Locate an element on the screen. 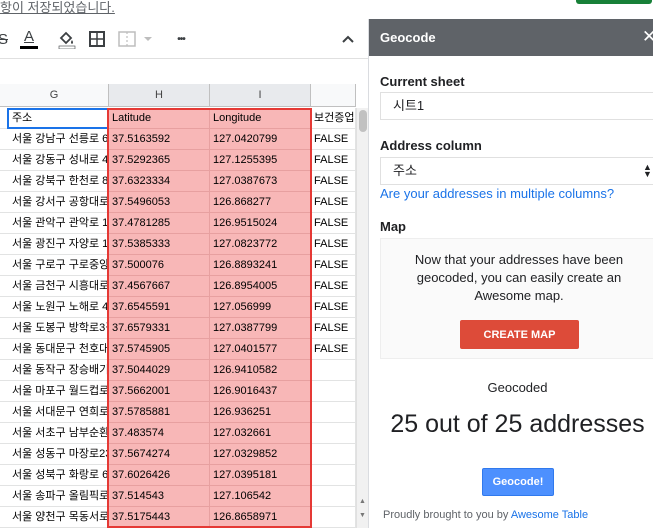  table-cell: 서울 송파구 올림픽로 is located at coordinates (54, 496).